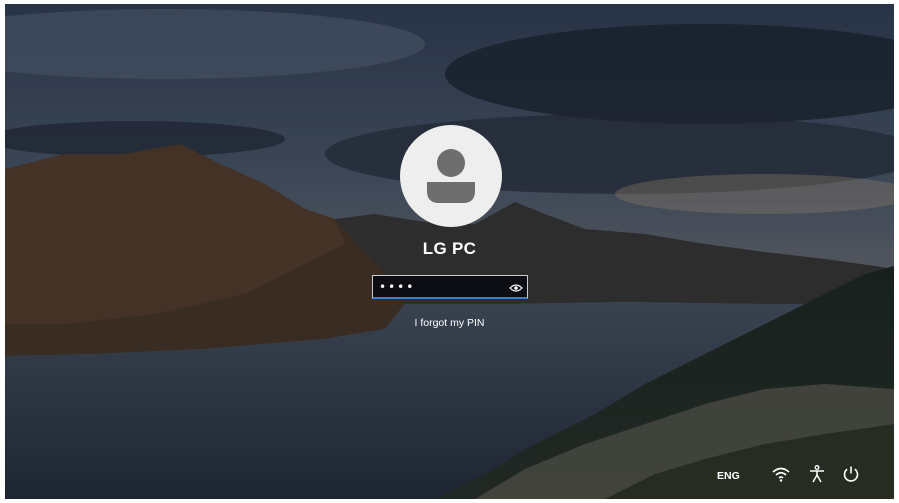 The width and height of the screenshot is (899, 503). I want to click on wifi-icon, so click(781, 474).